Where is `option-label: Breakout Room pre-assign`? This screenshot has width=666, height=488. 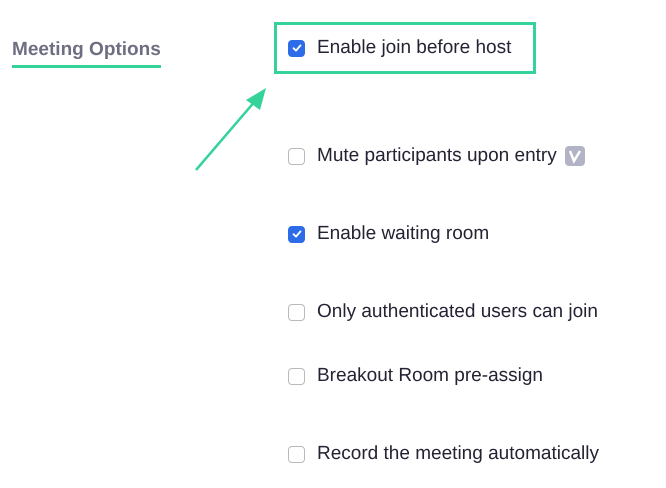
option-label: Breakout Room pre-assign is located at coordinates (430, 376).